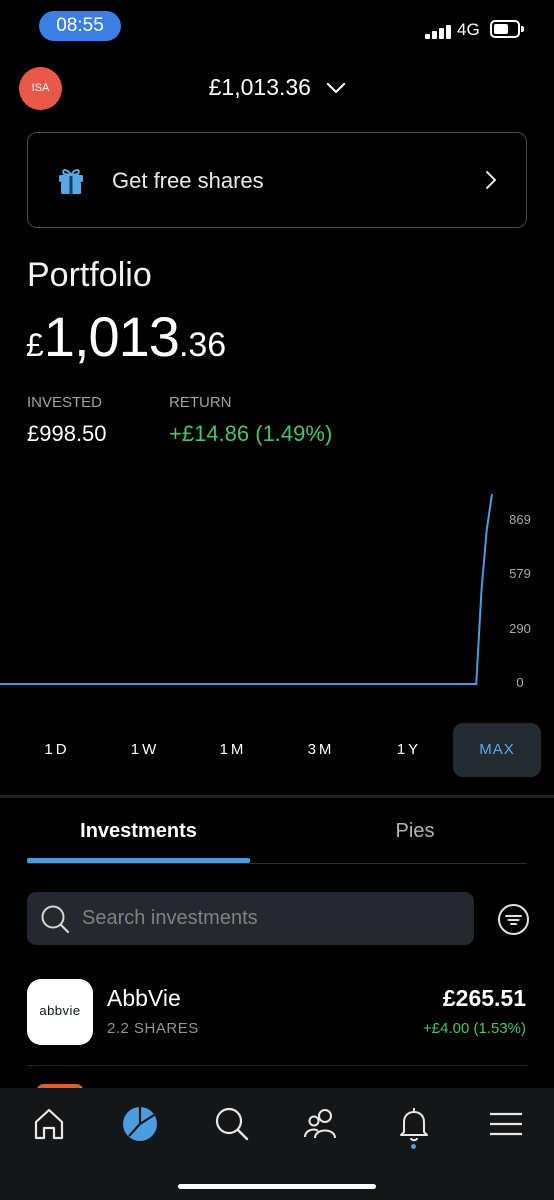 The width and height of the screenshot is (554, 1200). I want to click on community-icon, so click(322, 1124).